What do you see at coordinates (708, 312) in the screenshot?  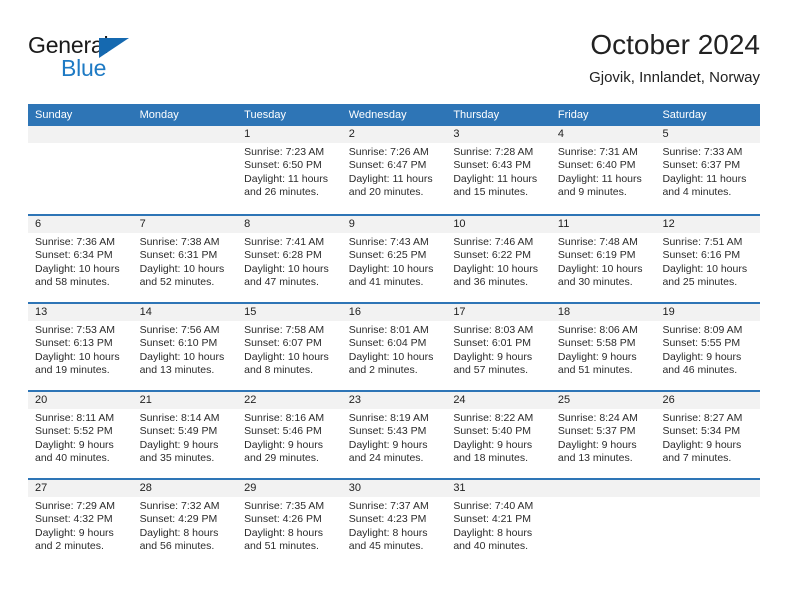 I see `day-number: 19` at bounding box center [708, 312].